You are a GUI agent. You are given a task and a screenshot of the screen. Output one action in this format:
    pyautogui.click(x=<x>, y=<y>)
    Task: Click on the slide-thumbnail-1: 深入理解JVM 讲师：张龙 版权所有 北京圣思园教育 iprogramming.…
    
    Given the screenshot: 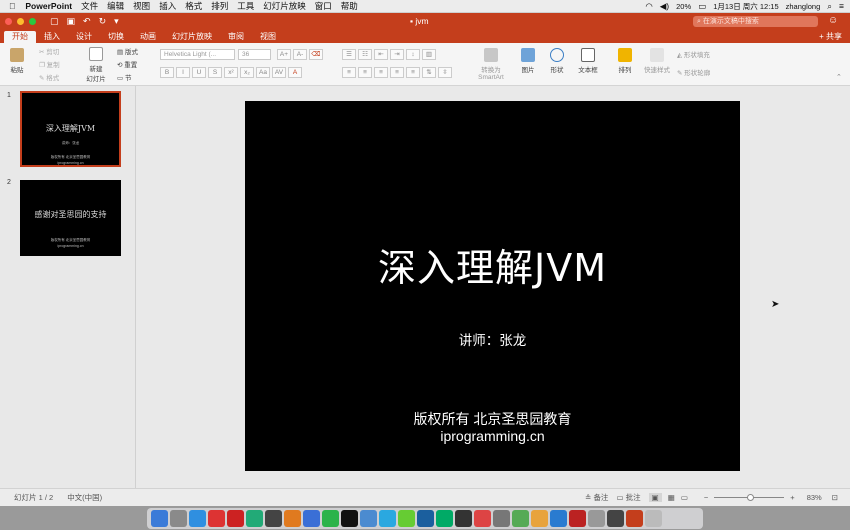 What is the action you would take?
    pyautogui.click(x=70, y=129)
    